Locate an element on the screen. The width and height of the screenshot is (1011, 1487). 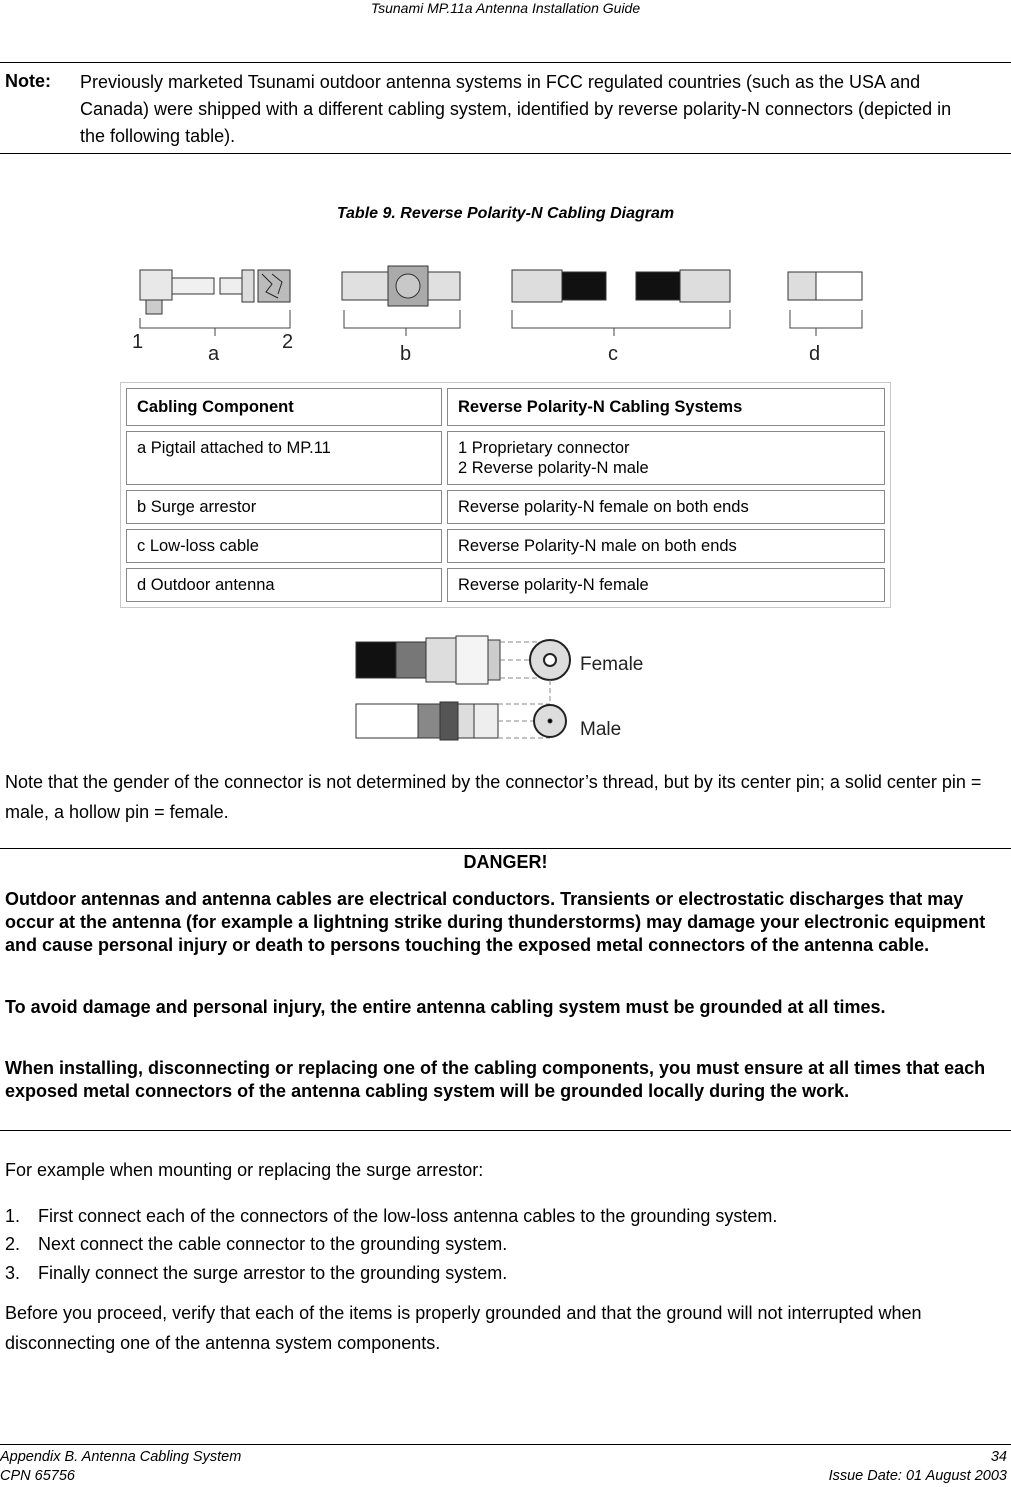
connector-gender-diagram: Female Male is located at coordinates (499, 688).